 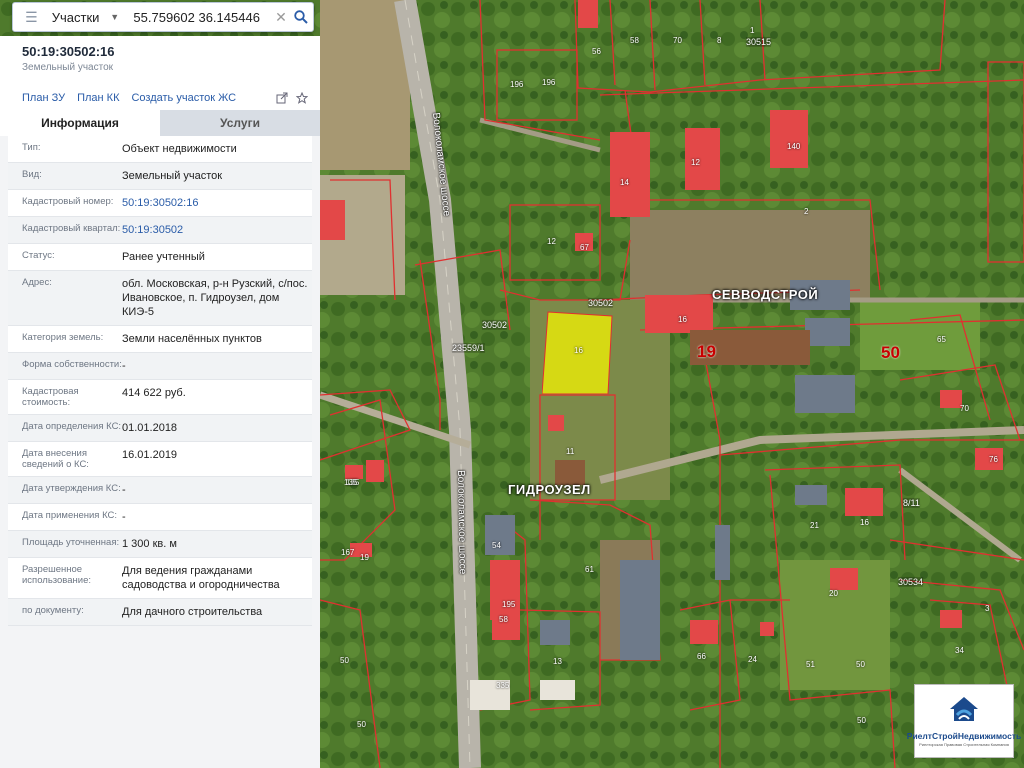 What do you see at coordinates (183, 98) in the screenshot?
I see `create-parcel-link: Создать участок ЖС` at bounding box center [183, 98].